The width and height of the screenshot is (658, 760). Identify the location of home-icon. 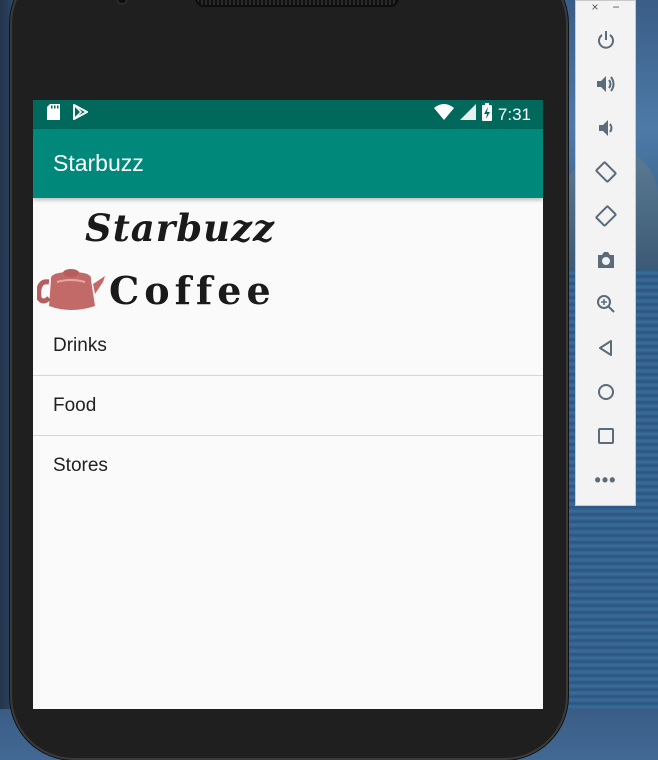
(605, 392).